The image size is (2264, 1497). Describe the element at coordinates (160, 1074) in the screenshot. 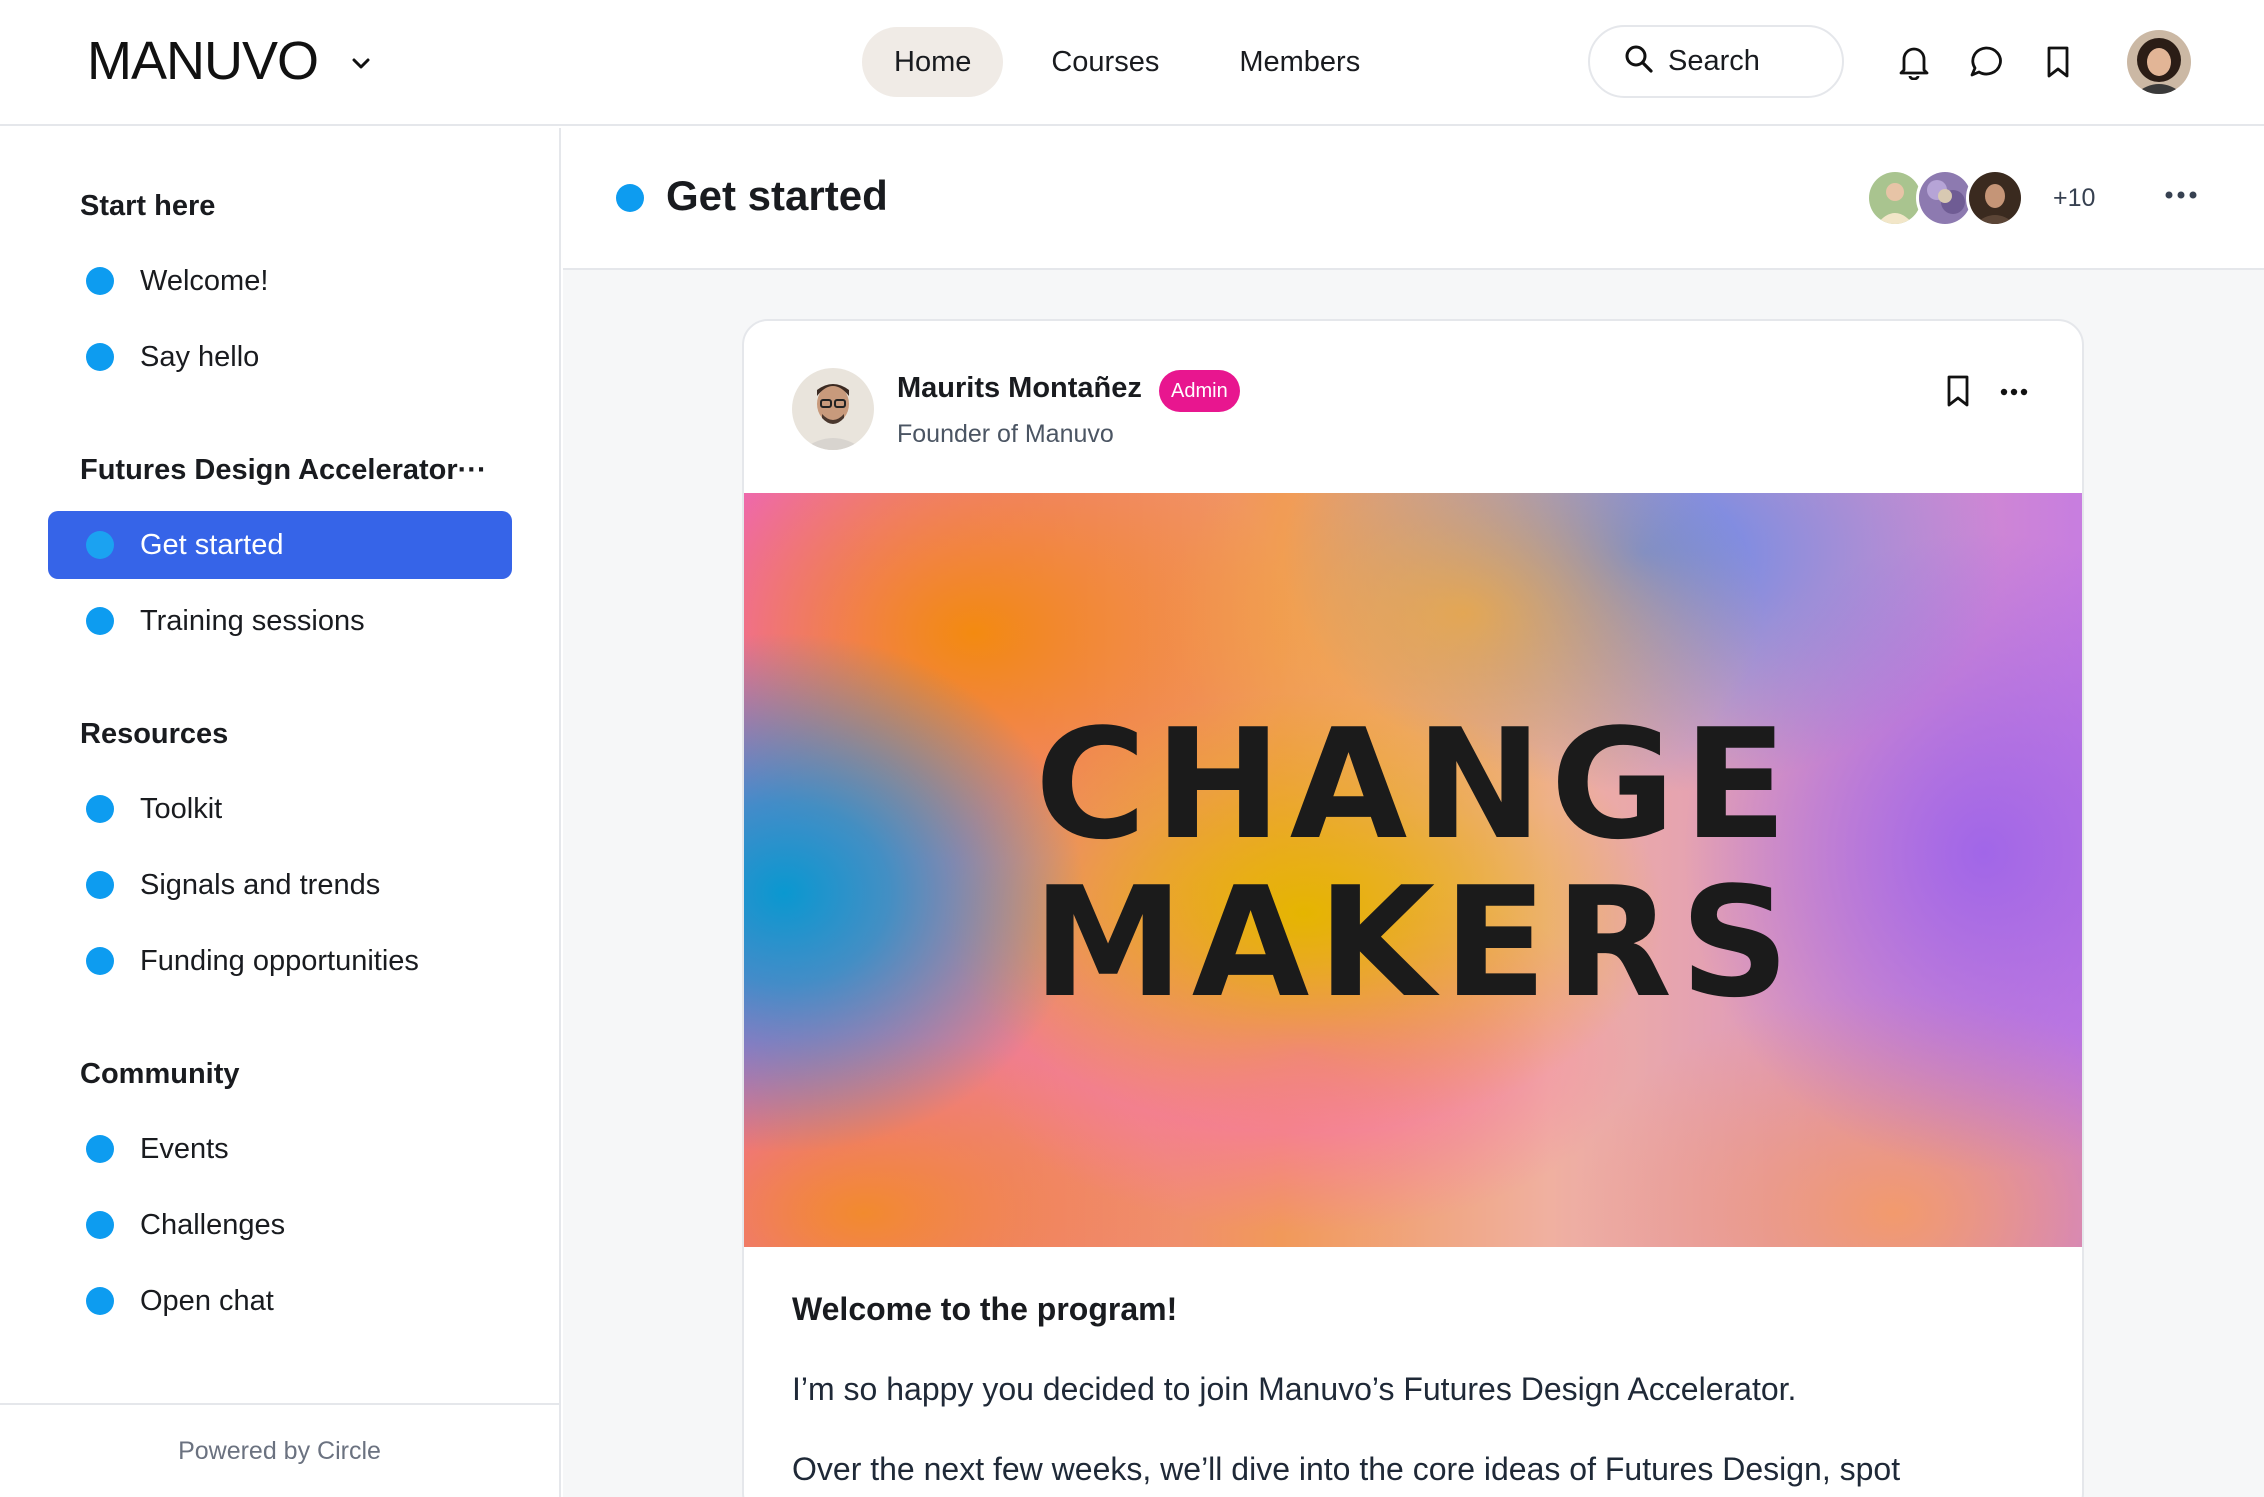

I see `section-title-community: Community` at that location.